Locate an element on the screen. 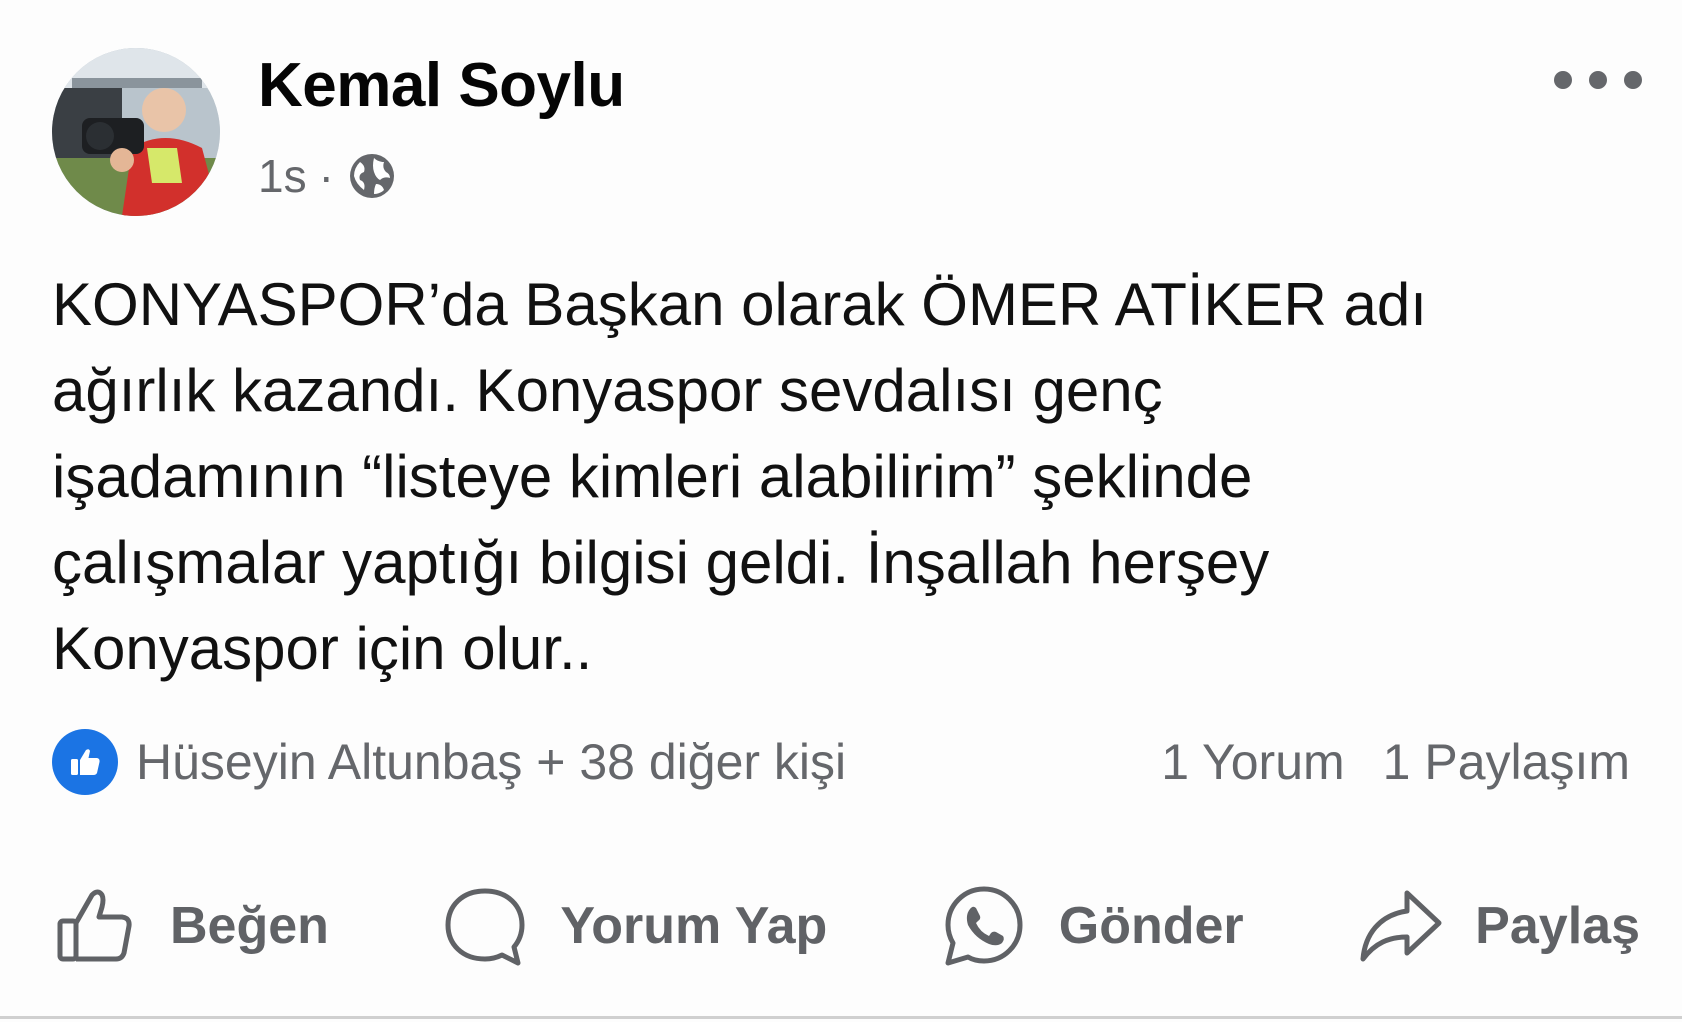 The width and height of the screenshot is (1682, 1022). avatar-photo is located at coordinates (136, 132).